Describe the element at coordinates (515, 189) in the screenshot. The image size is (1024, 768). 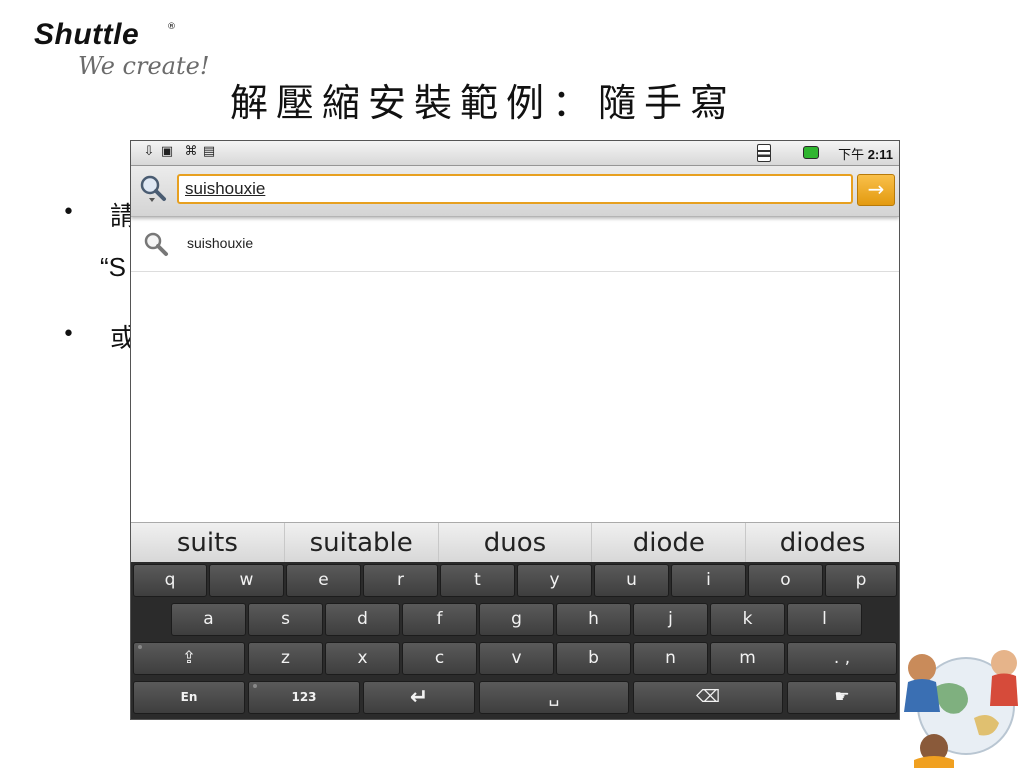
I see `search-input: suishouxie` at that location.